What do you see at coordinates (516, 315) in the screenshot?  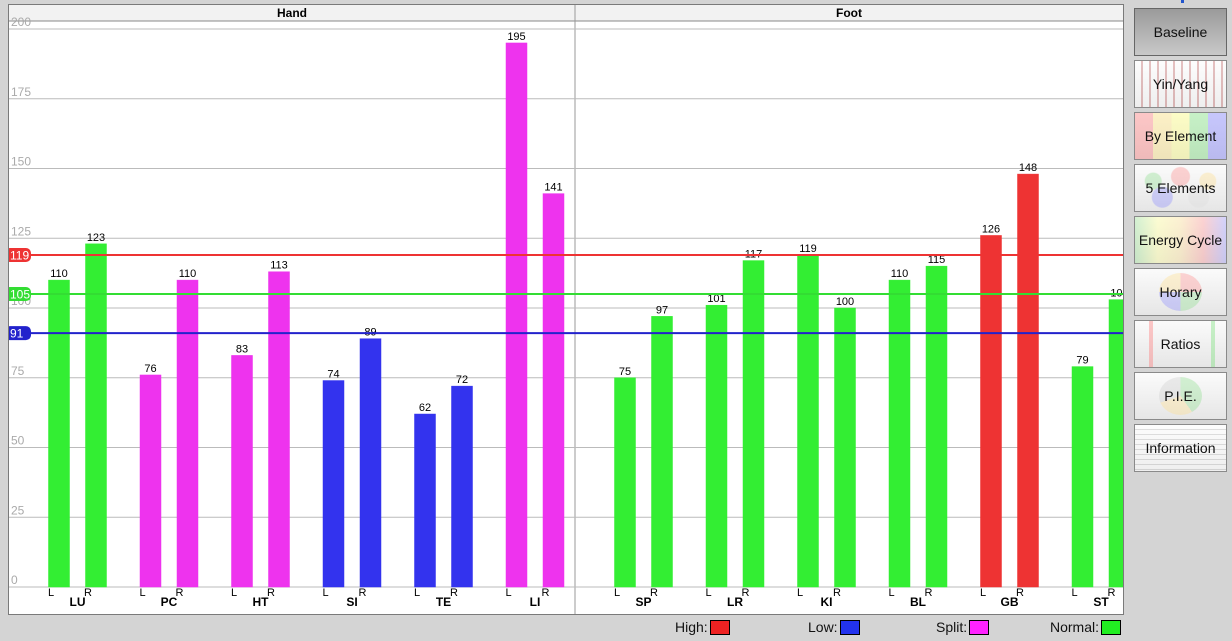 I see `bar-li-left` at bounding box center [516, 315].